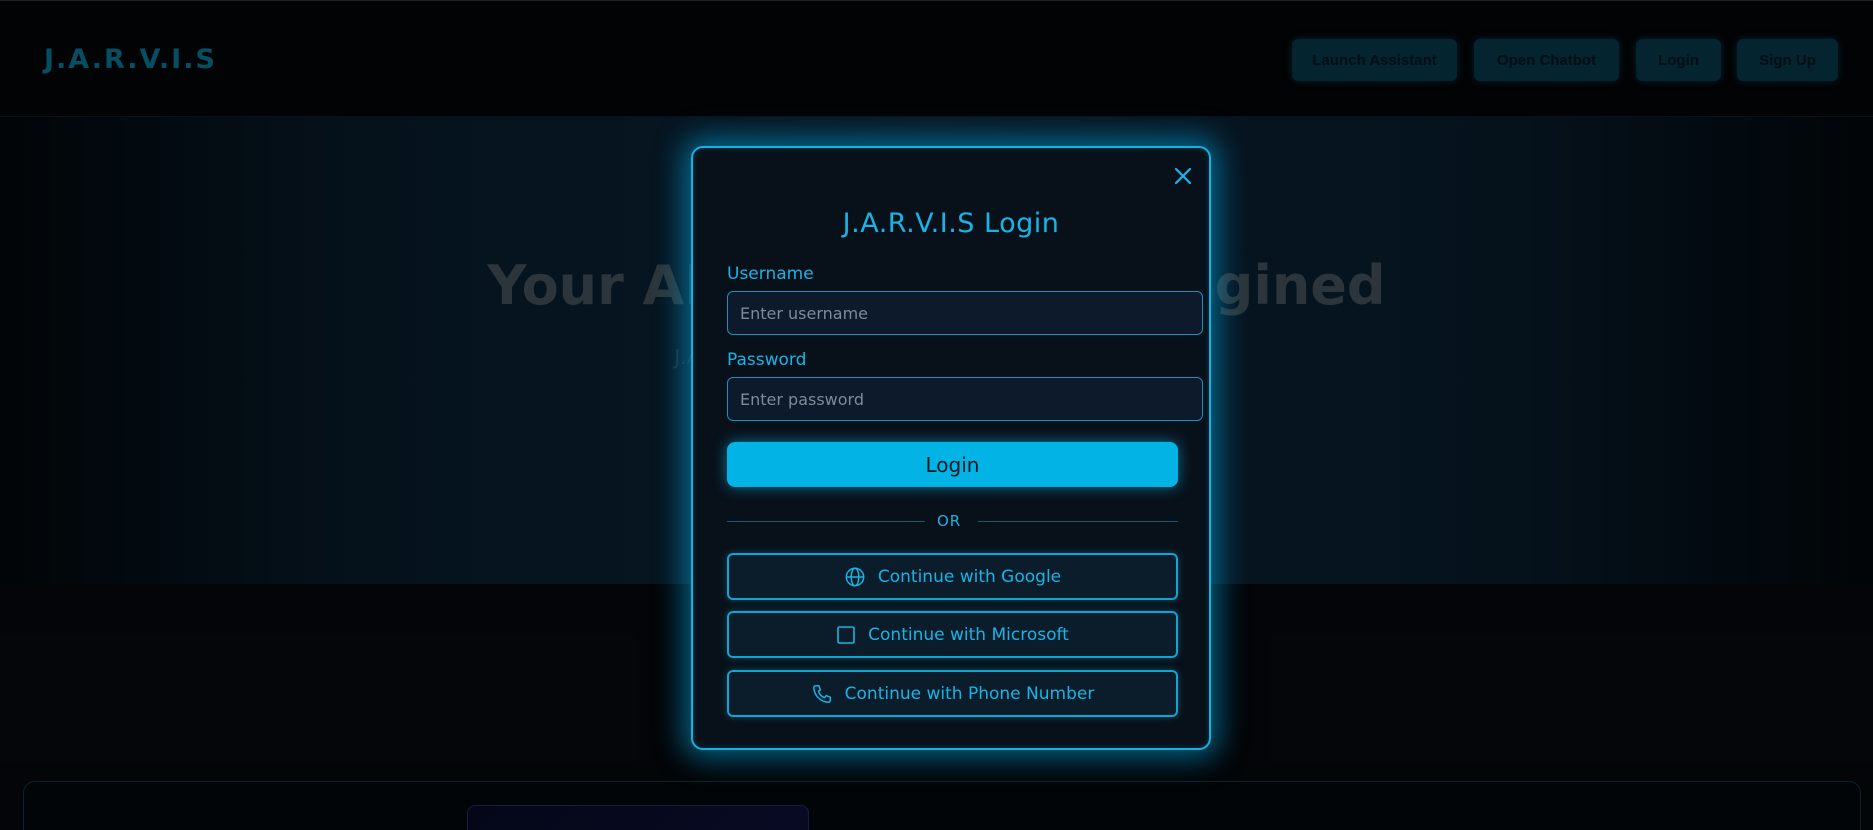 The width and height of the screenshot is (1873, 830). I want to click on close-icon, so click(1183, 176).